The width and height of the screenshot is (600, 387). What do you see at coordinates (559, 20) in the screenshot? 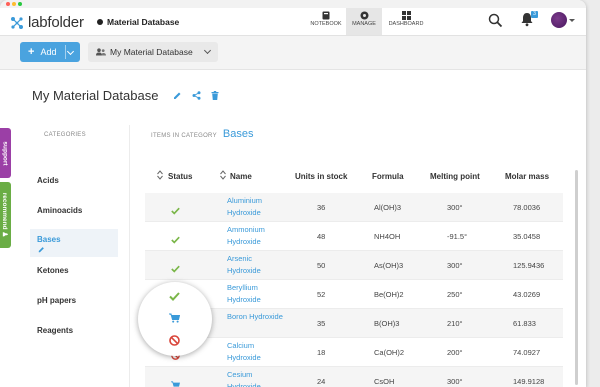
I see `avatar` at bounding box center [559, 20].